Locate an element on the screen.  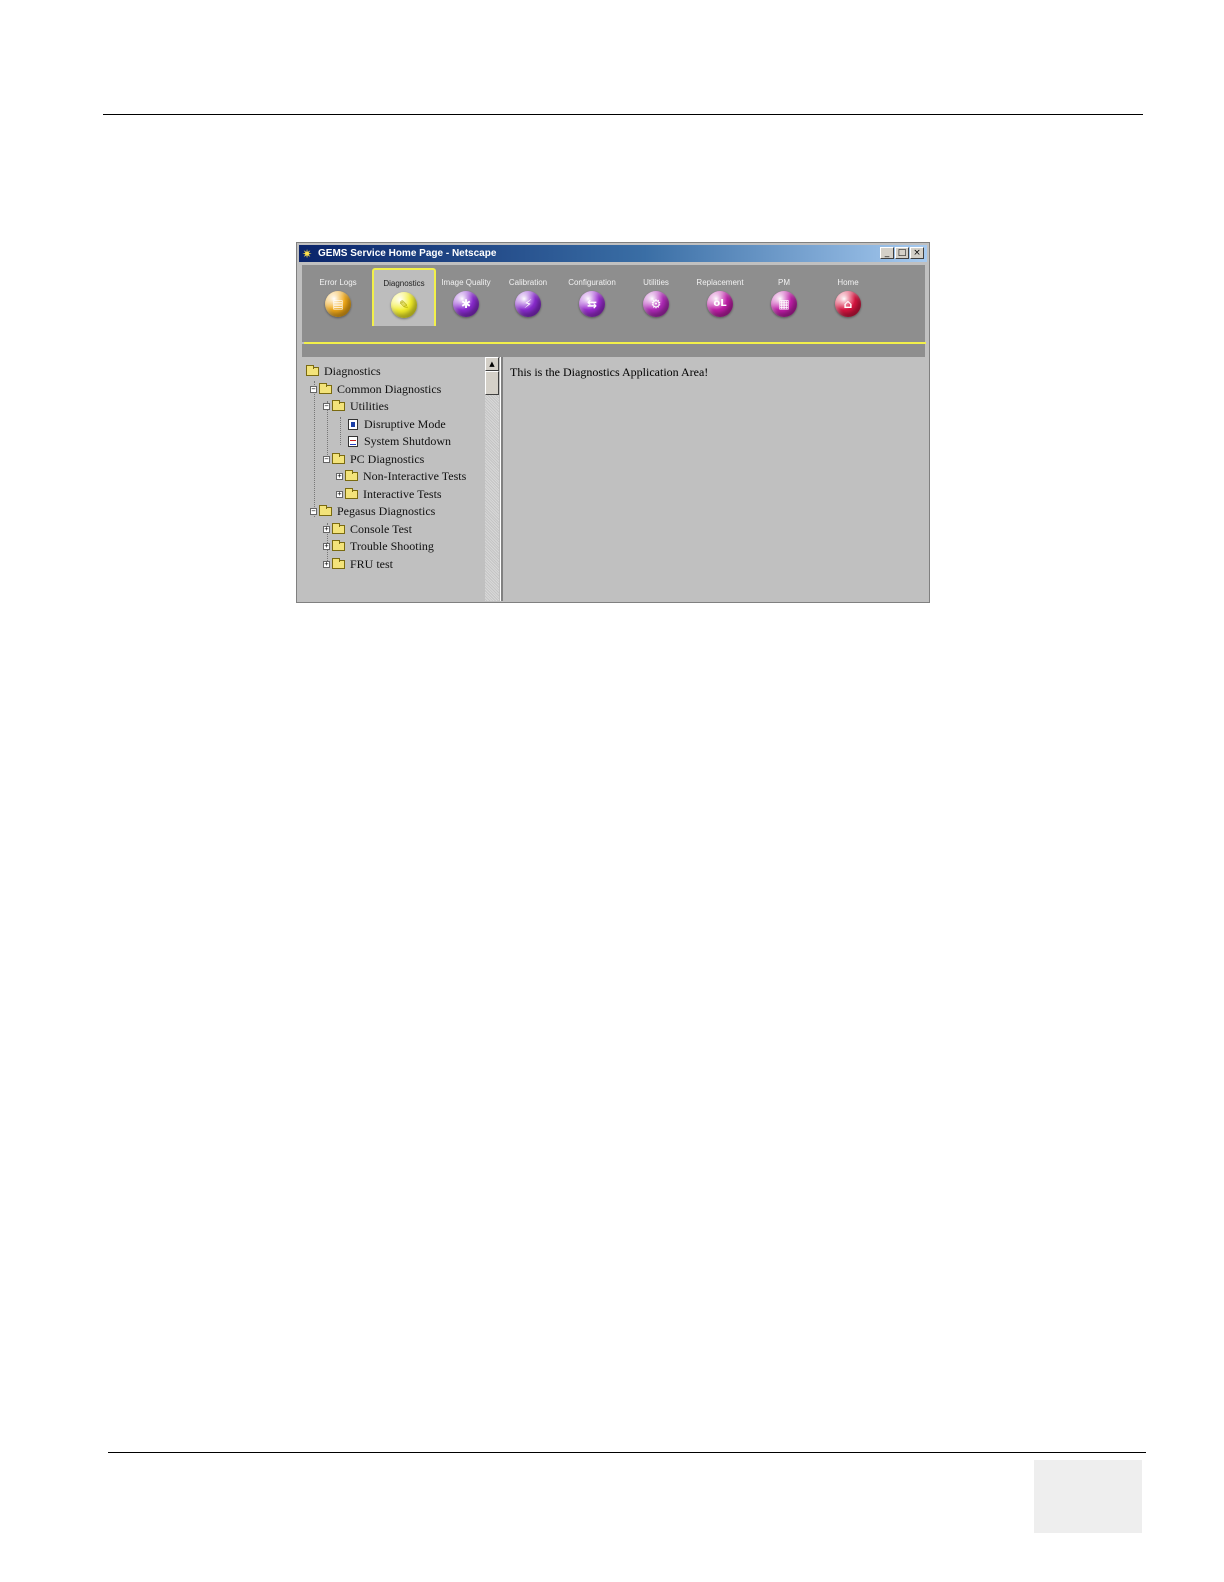
window-controls: _ □ × is located at coordinates (902, 253).